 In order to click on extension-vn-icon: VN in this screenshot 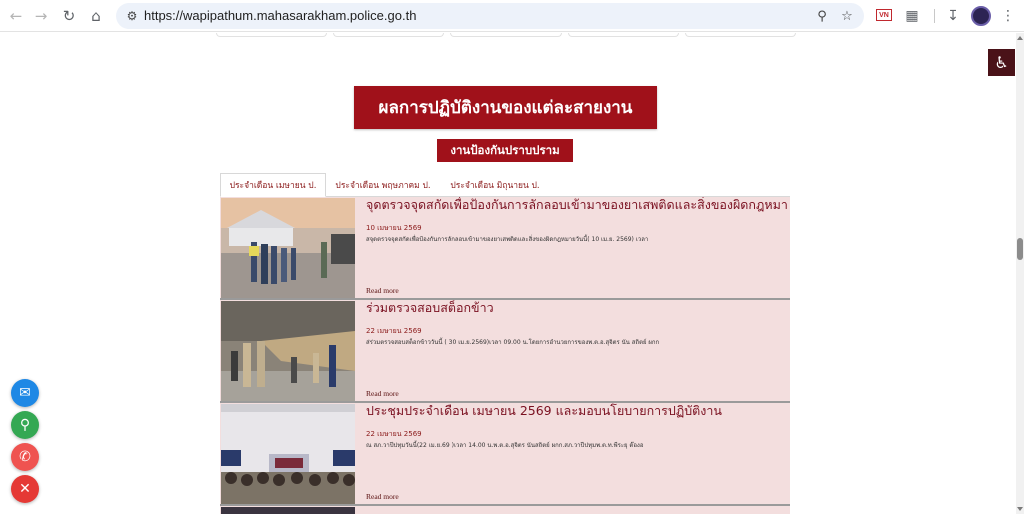, I will do `click(884, 15)`.